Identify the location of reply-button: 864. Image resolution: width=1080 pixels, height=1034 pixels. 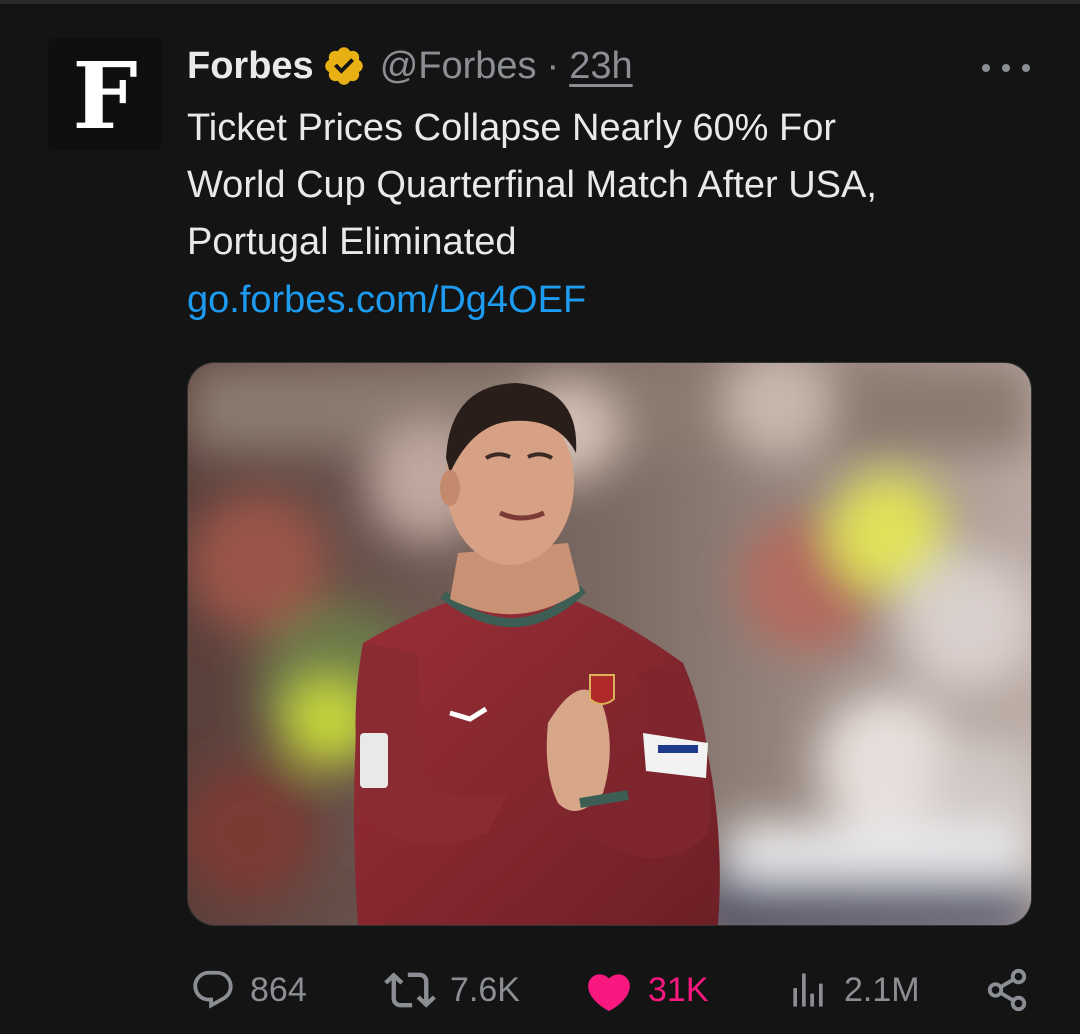
(248, 990).